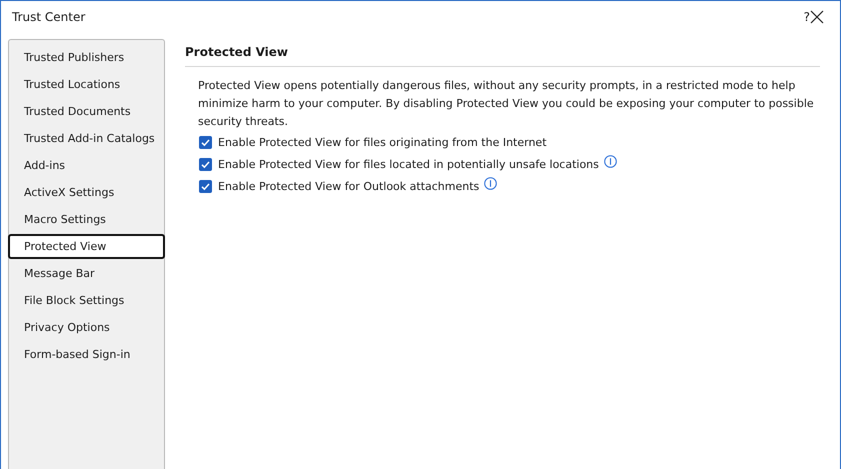 The image size is (841, 469). What do you see at coordinates (807, 17) in the screenshot?
I see `help-button: ?` at bounding box center [807, 17].